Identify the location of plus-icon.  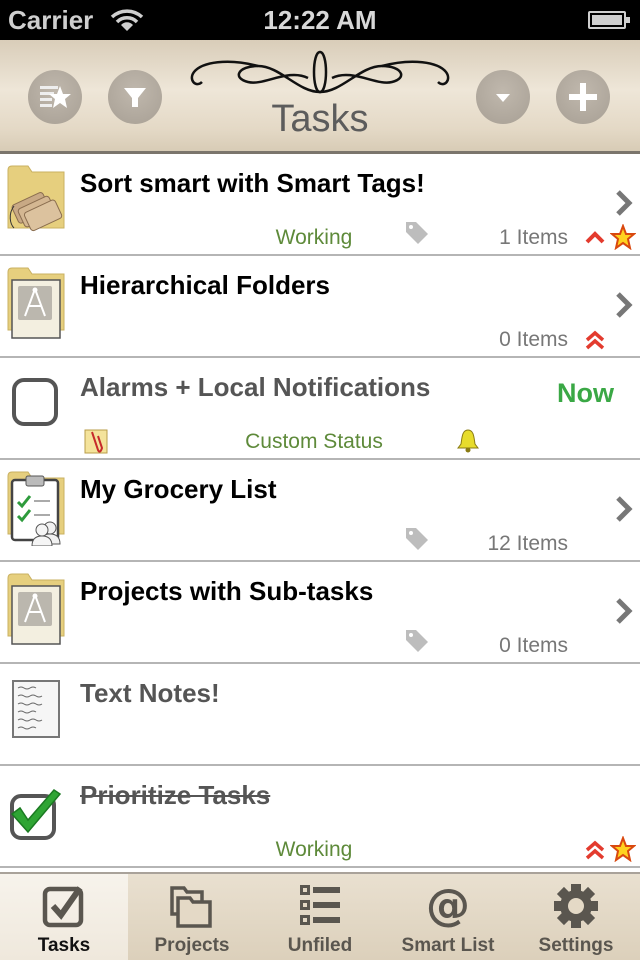
(583, 97).